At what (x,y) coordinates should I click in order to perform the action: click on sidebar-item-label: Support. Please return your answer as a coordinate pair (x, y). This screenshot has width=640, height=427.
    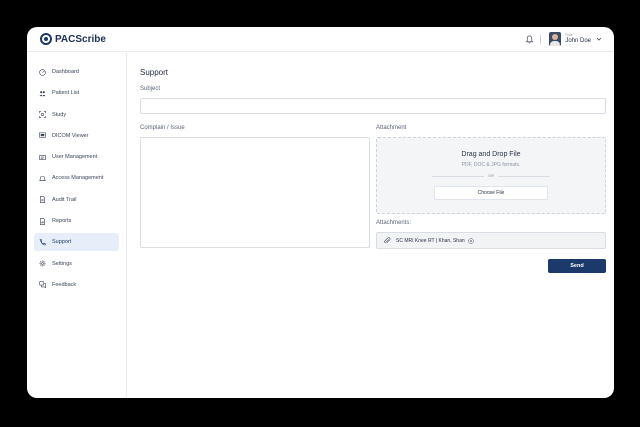
    Looking at the image, I should click on (62, 242).